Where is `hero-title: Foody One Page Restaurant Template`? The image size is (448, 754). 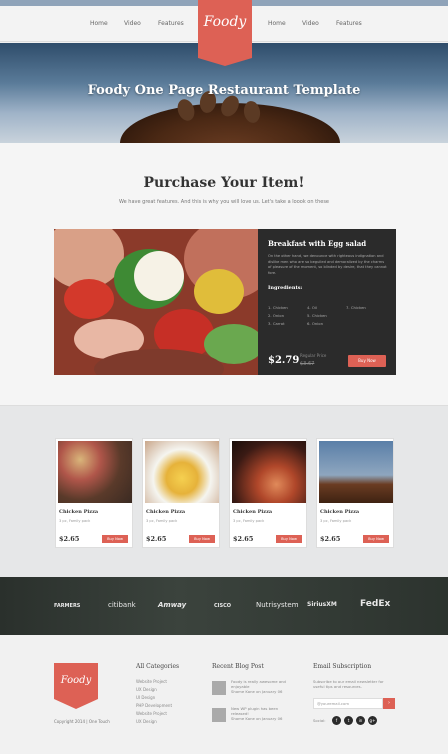
hero-title: Foody One Page Restaurant Template is located at coordinates (224, 90).